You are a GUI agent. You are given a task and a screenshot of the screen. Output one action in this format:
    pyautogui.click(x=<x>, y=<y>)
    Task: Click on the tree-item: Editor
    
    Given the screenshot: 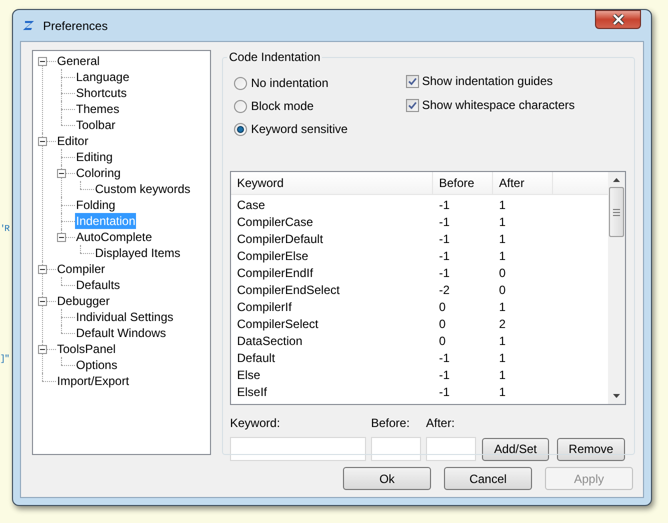 What is the action you would take?
    pyautogui.click(x=73, y=141)
    